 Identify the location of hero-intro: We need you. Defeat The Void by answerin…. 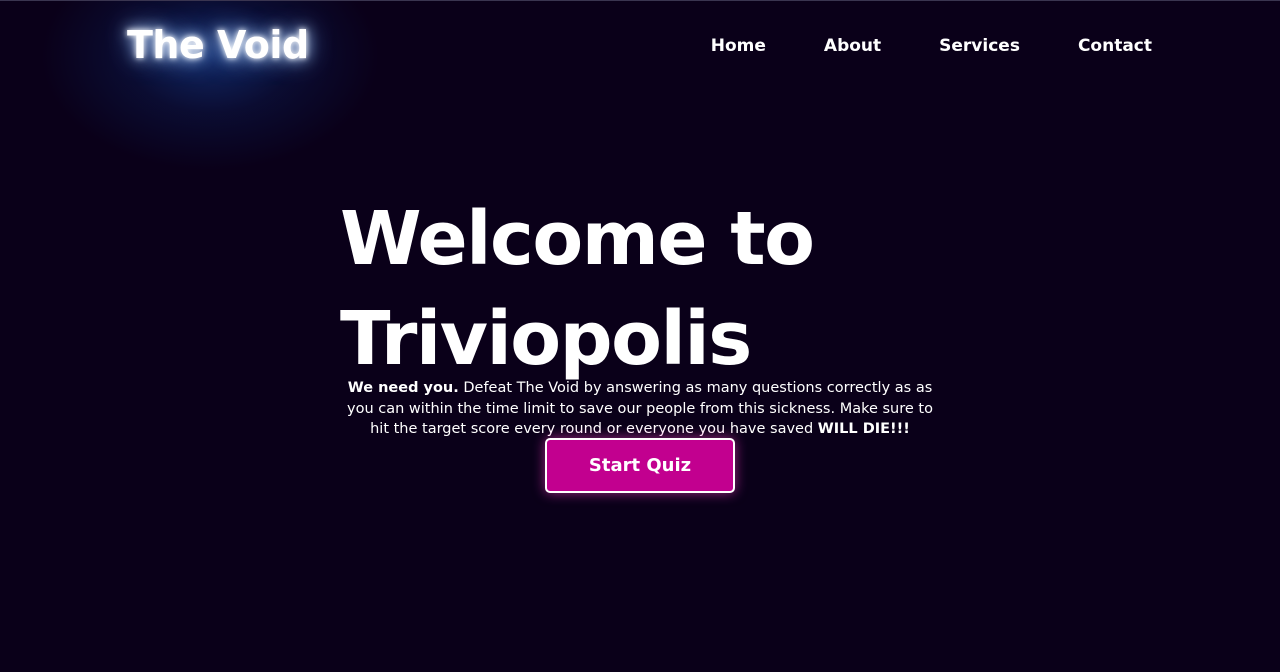
(640, 409).